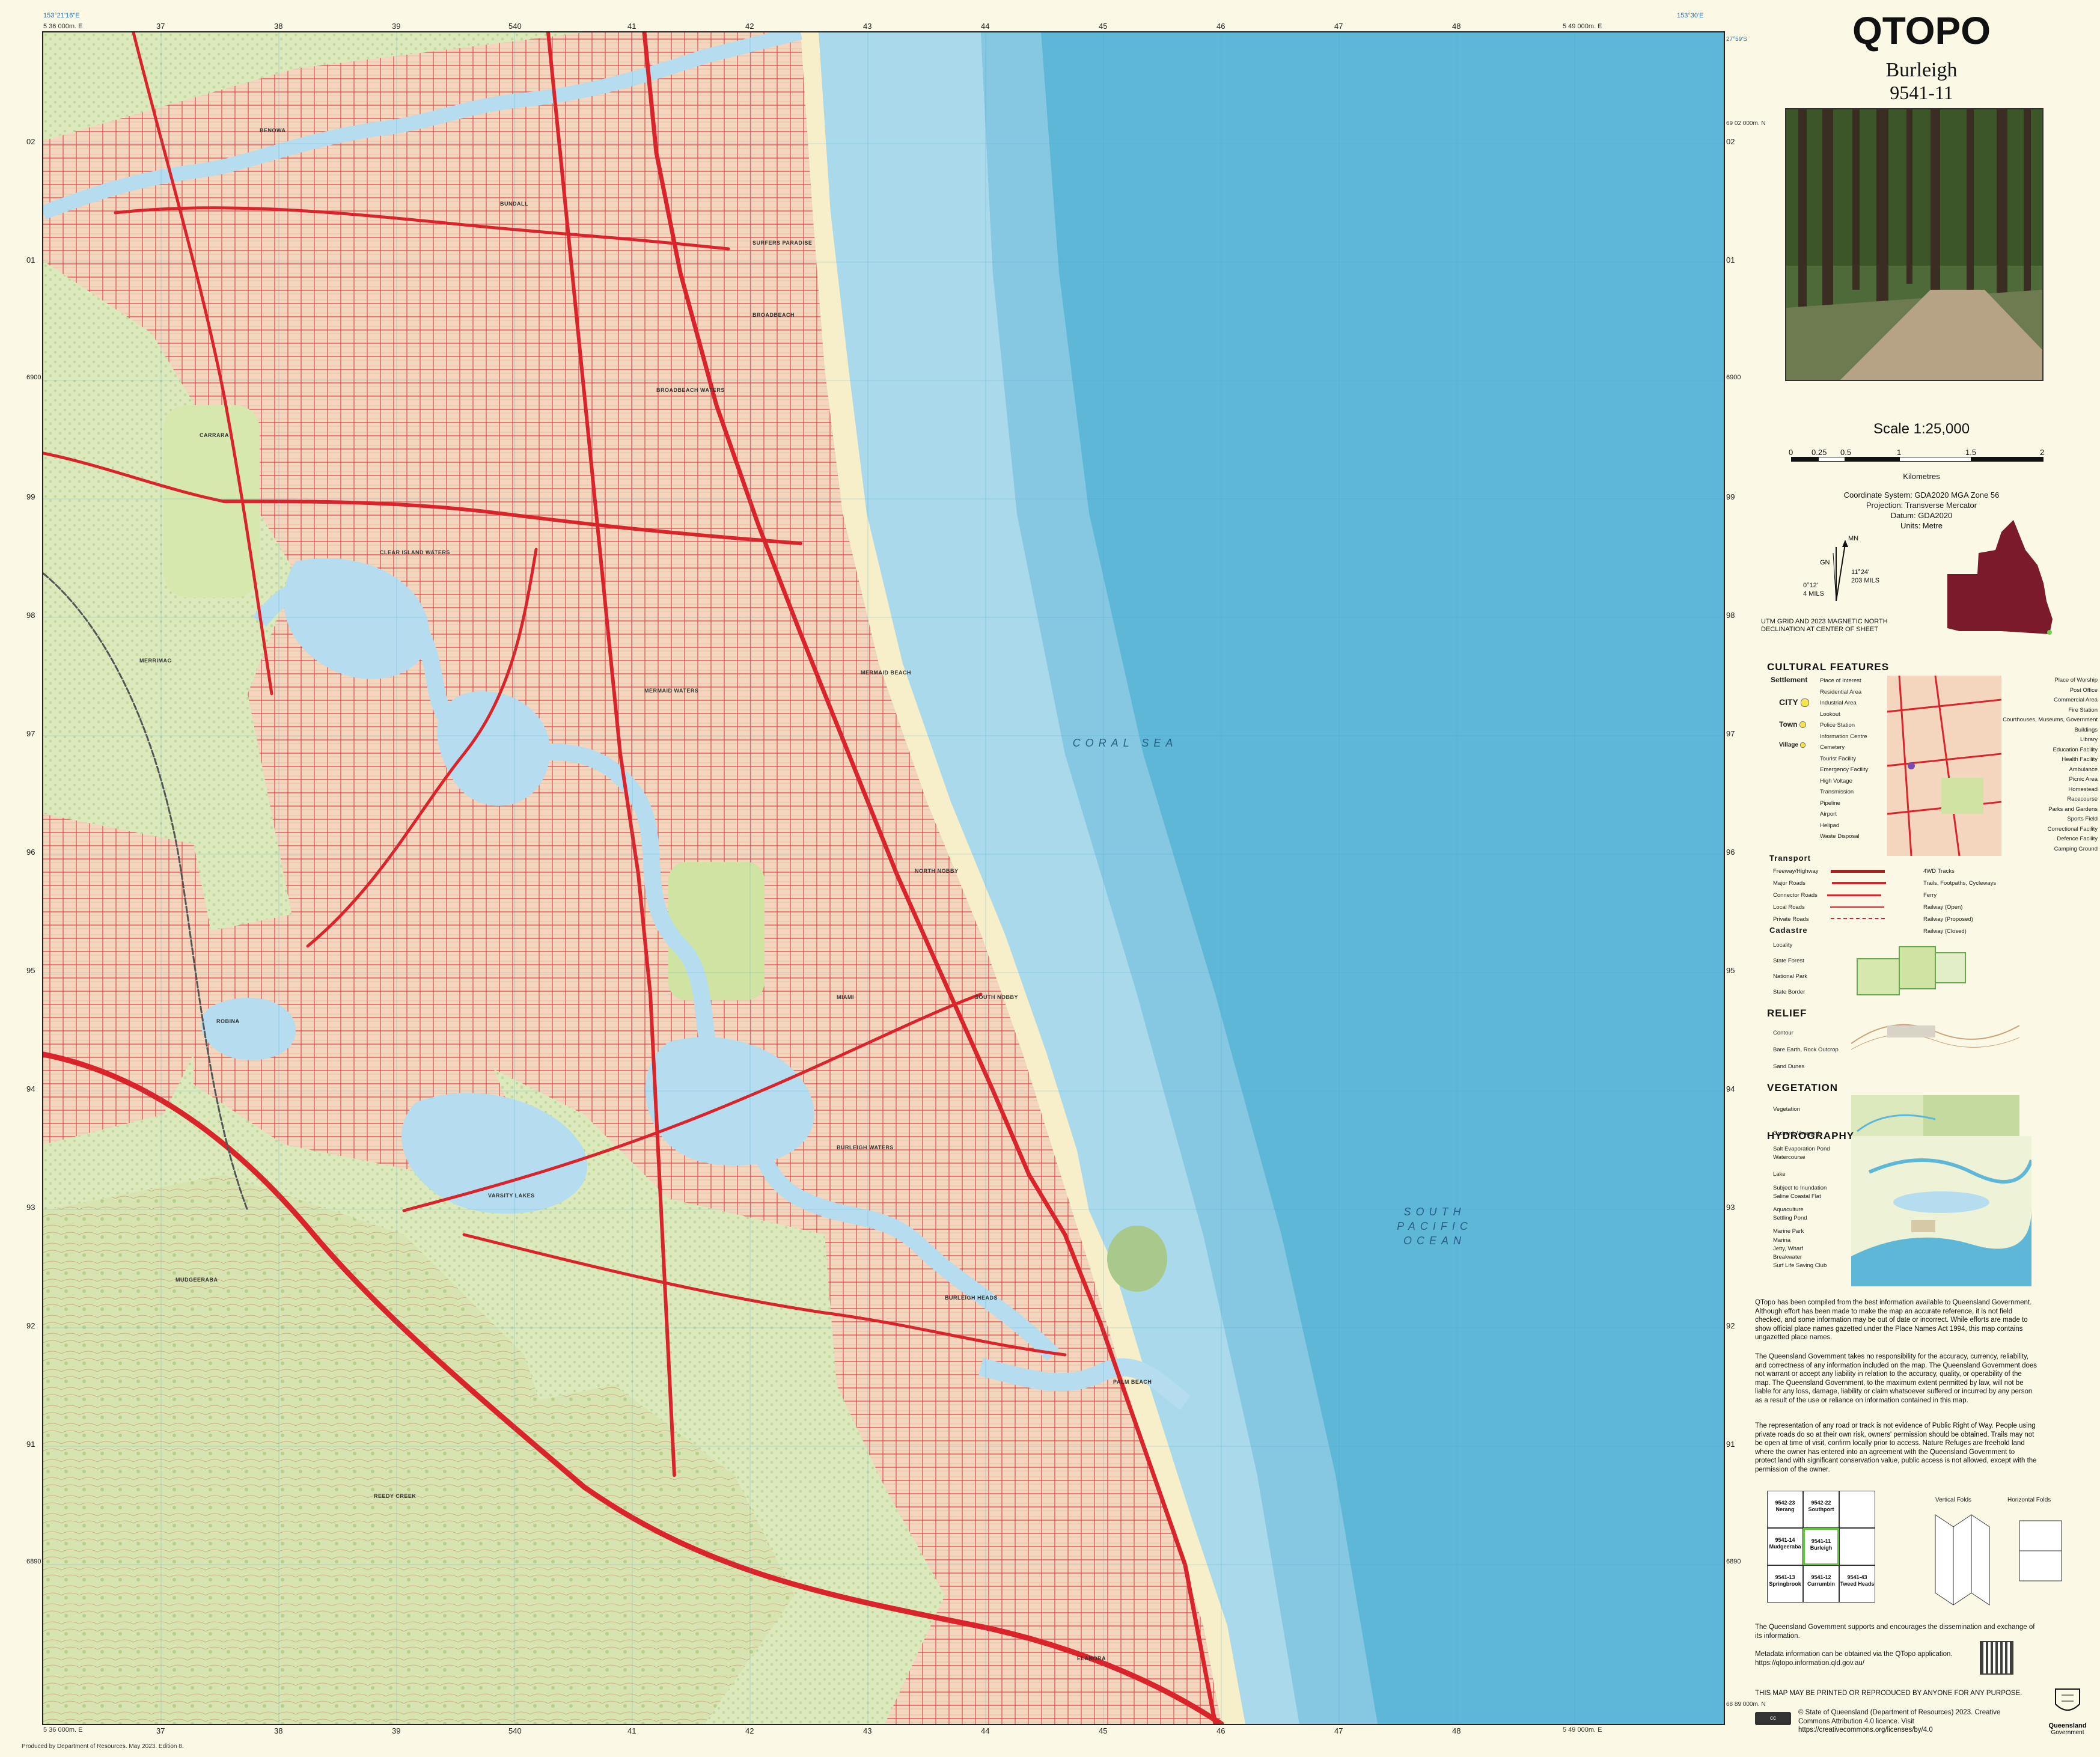 The height and width of the screenshot is (1757, 2100). What do you see at coordinates (30, 1444) in the screenshot?
I see `northing-left-91: 91` at bounding box center [30, 1444].